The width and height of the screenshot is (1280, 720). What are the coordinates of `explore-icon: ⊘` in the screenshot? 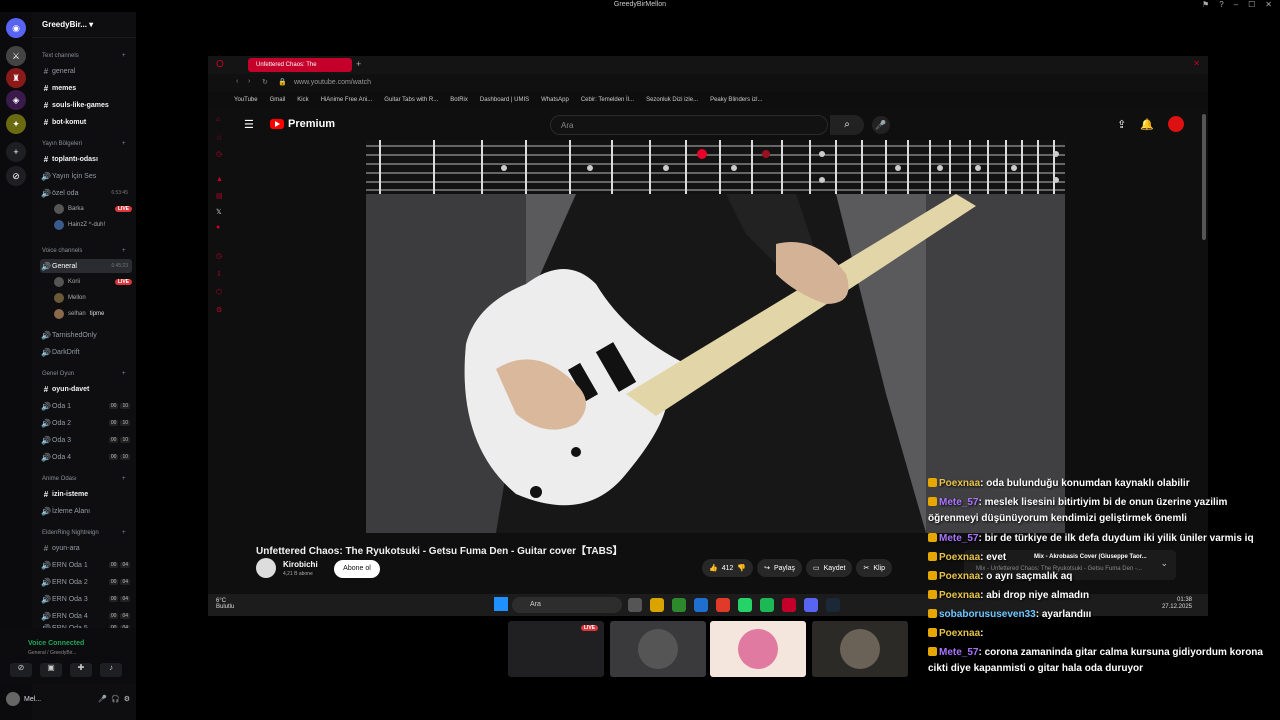 It's located at (16, 176).